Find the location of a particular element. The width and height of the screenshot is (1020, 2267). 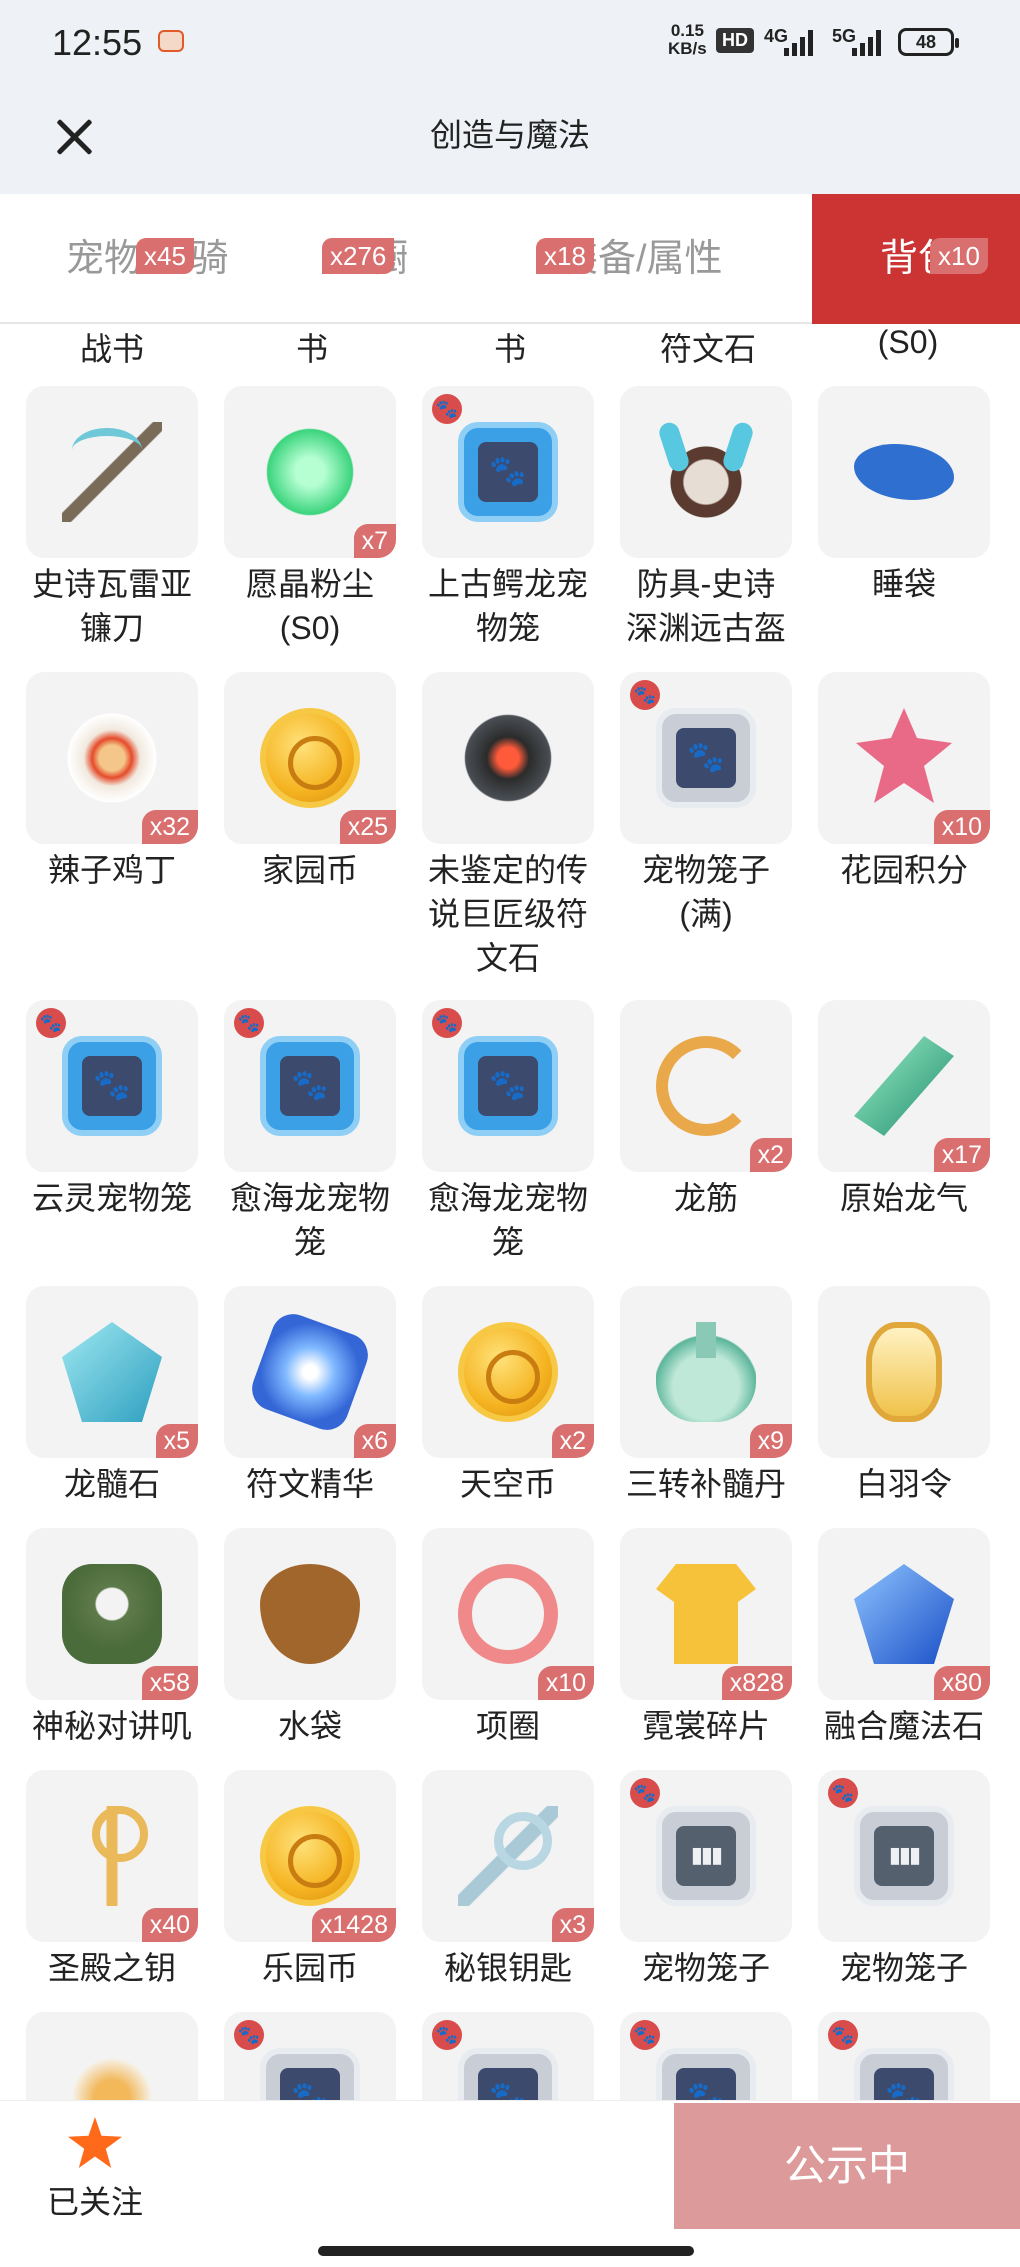

sinew-icon is located at coordinates (706, 1086).